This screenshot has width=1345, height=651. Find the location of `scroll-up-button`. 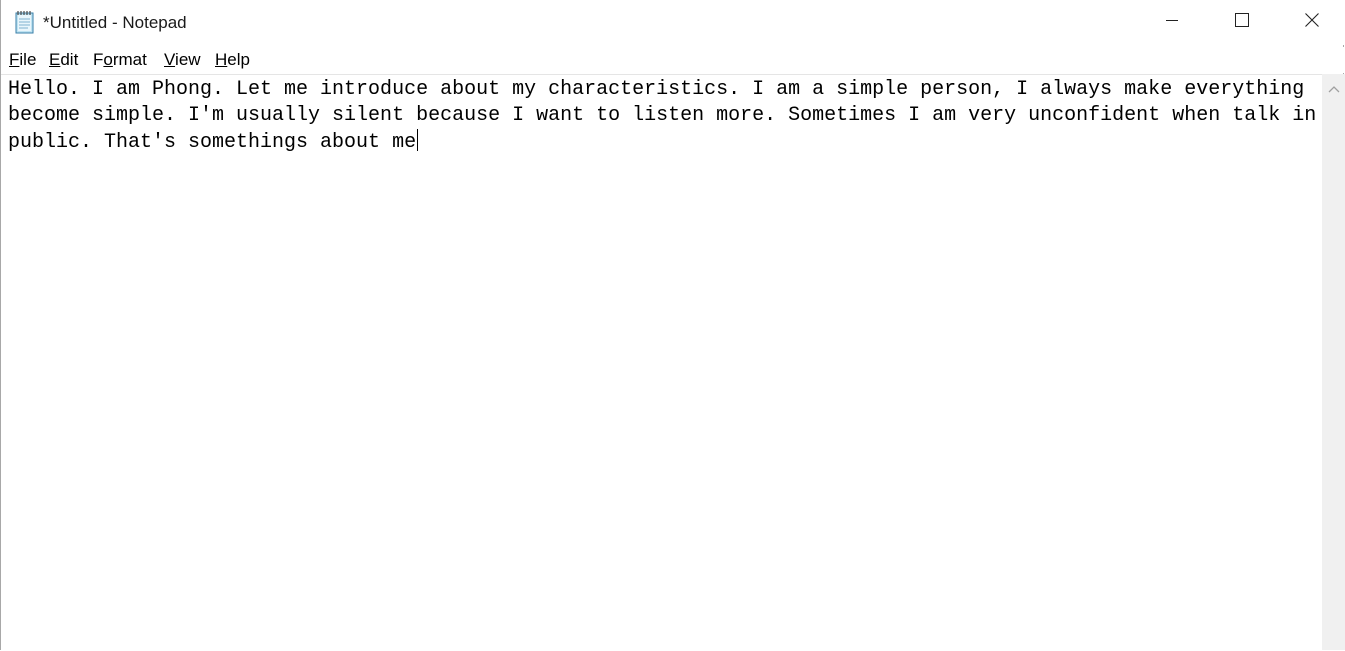

scroll-up-button is located at coordinates (1333, 89).